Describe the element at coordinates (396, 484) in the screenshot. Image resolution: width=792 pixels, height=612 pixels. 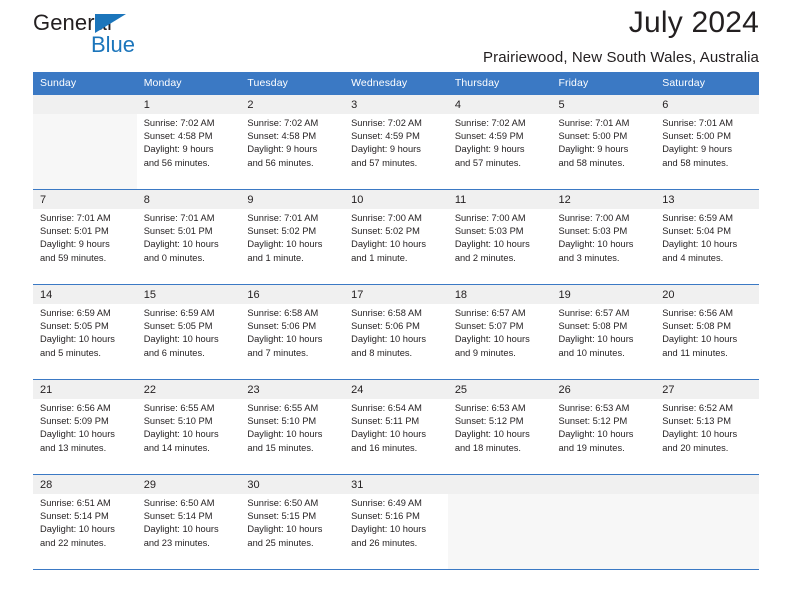
I see `day-number: 31` at that location.